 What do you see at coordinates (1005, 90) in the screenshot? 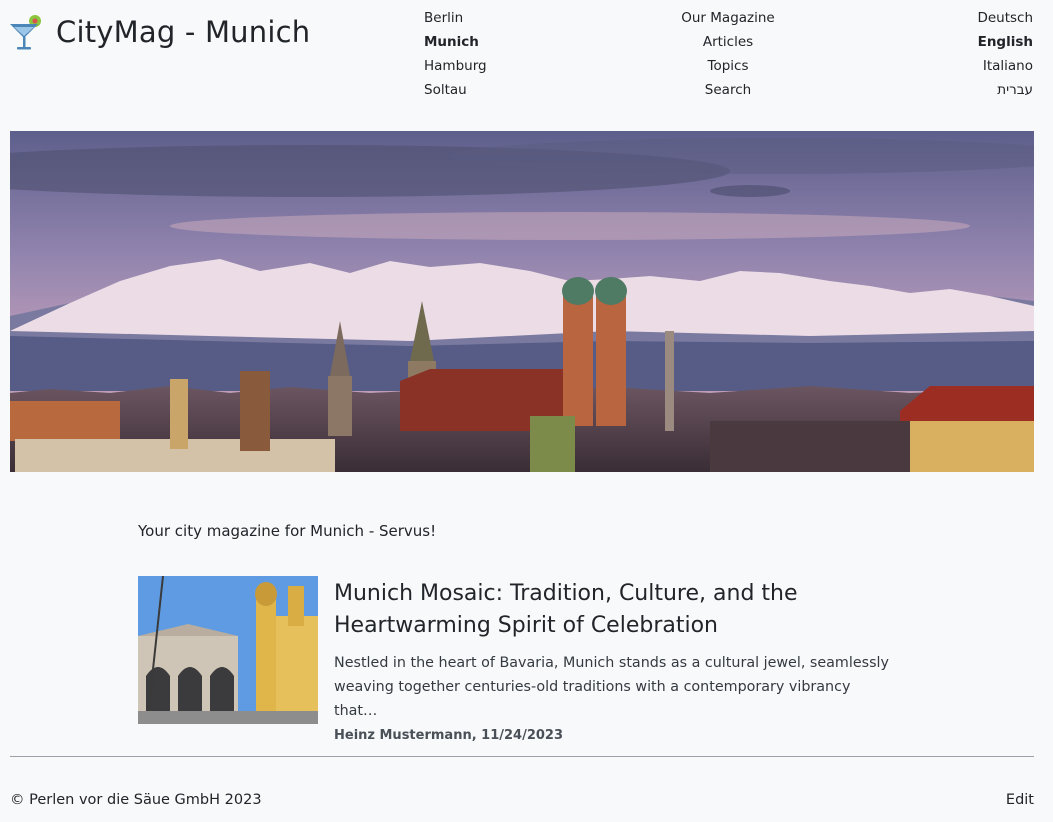
I see `lang-hebrew: עברית` at bounding box center [1005, 90].